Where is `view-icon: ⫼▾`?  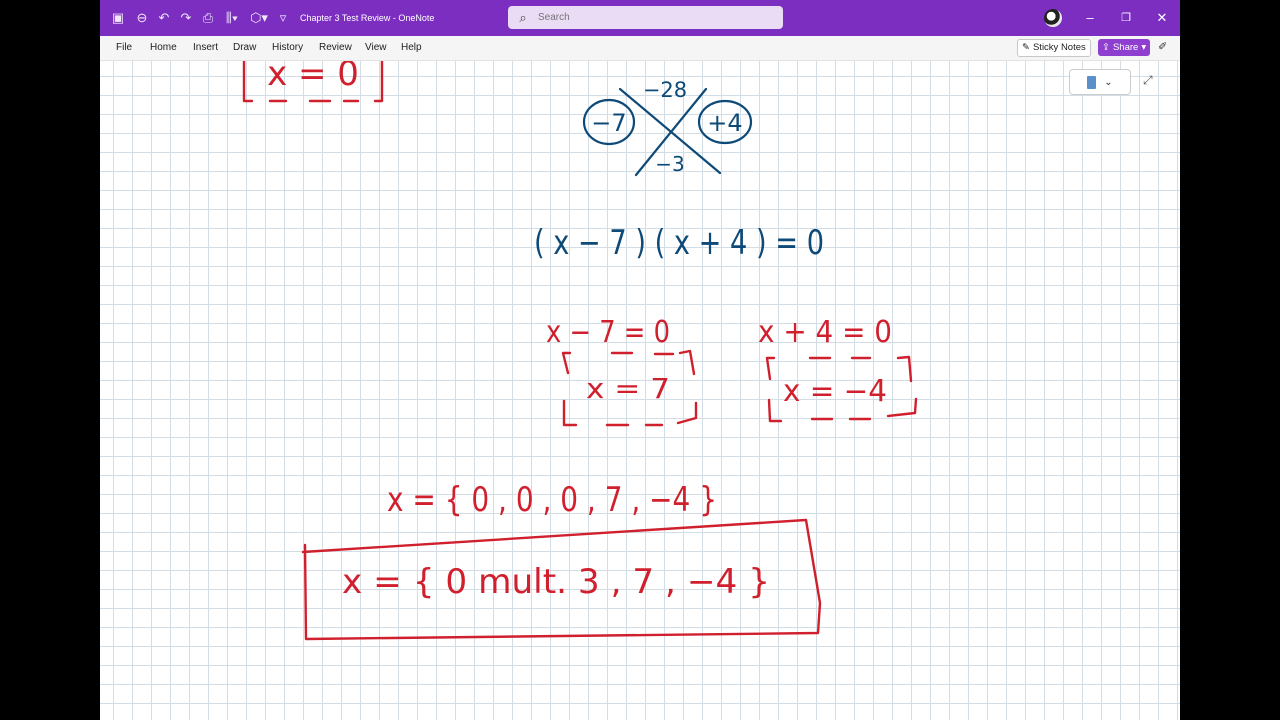 view-icon: ⫼▾ is located at coordinates (232, 18).